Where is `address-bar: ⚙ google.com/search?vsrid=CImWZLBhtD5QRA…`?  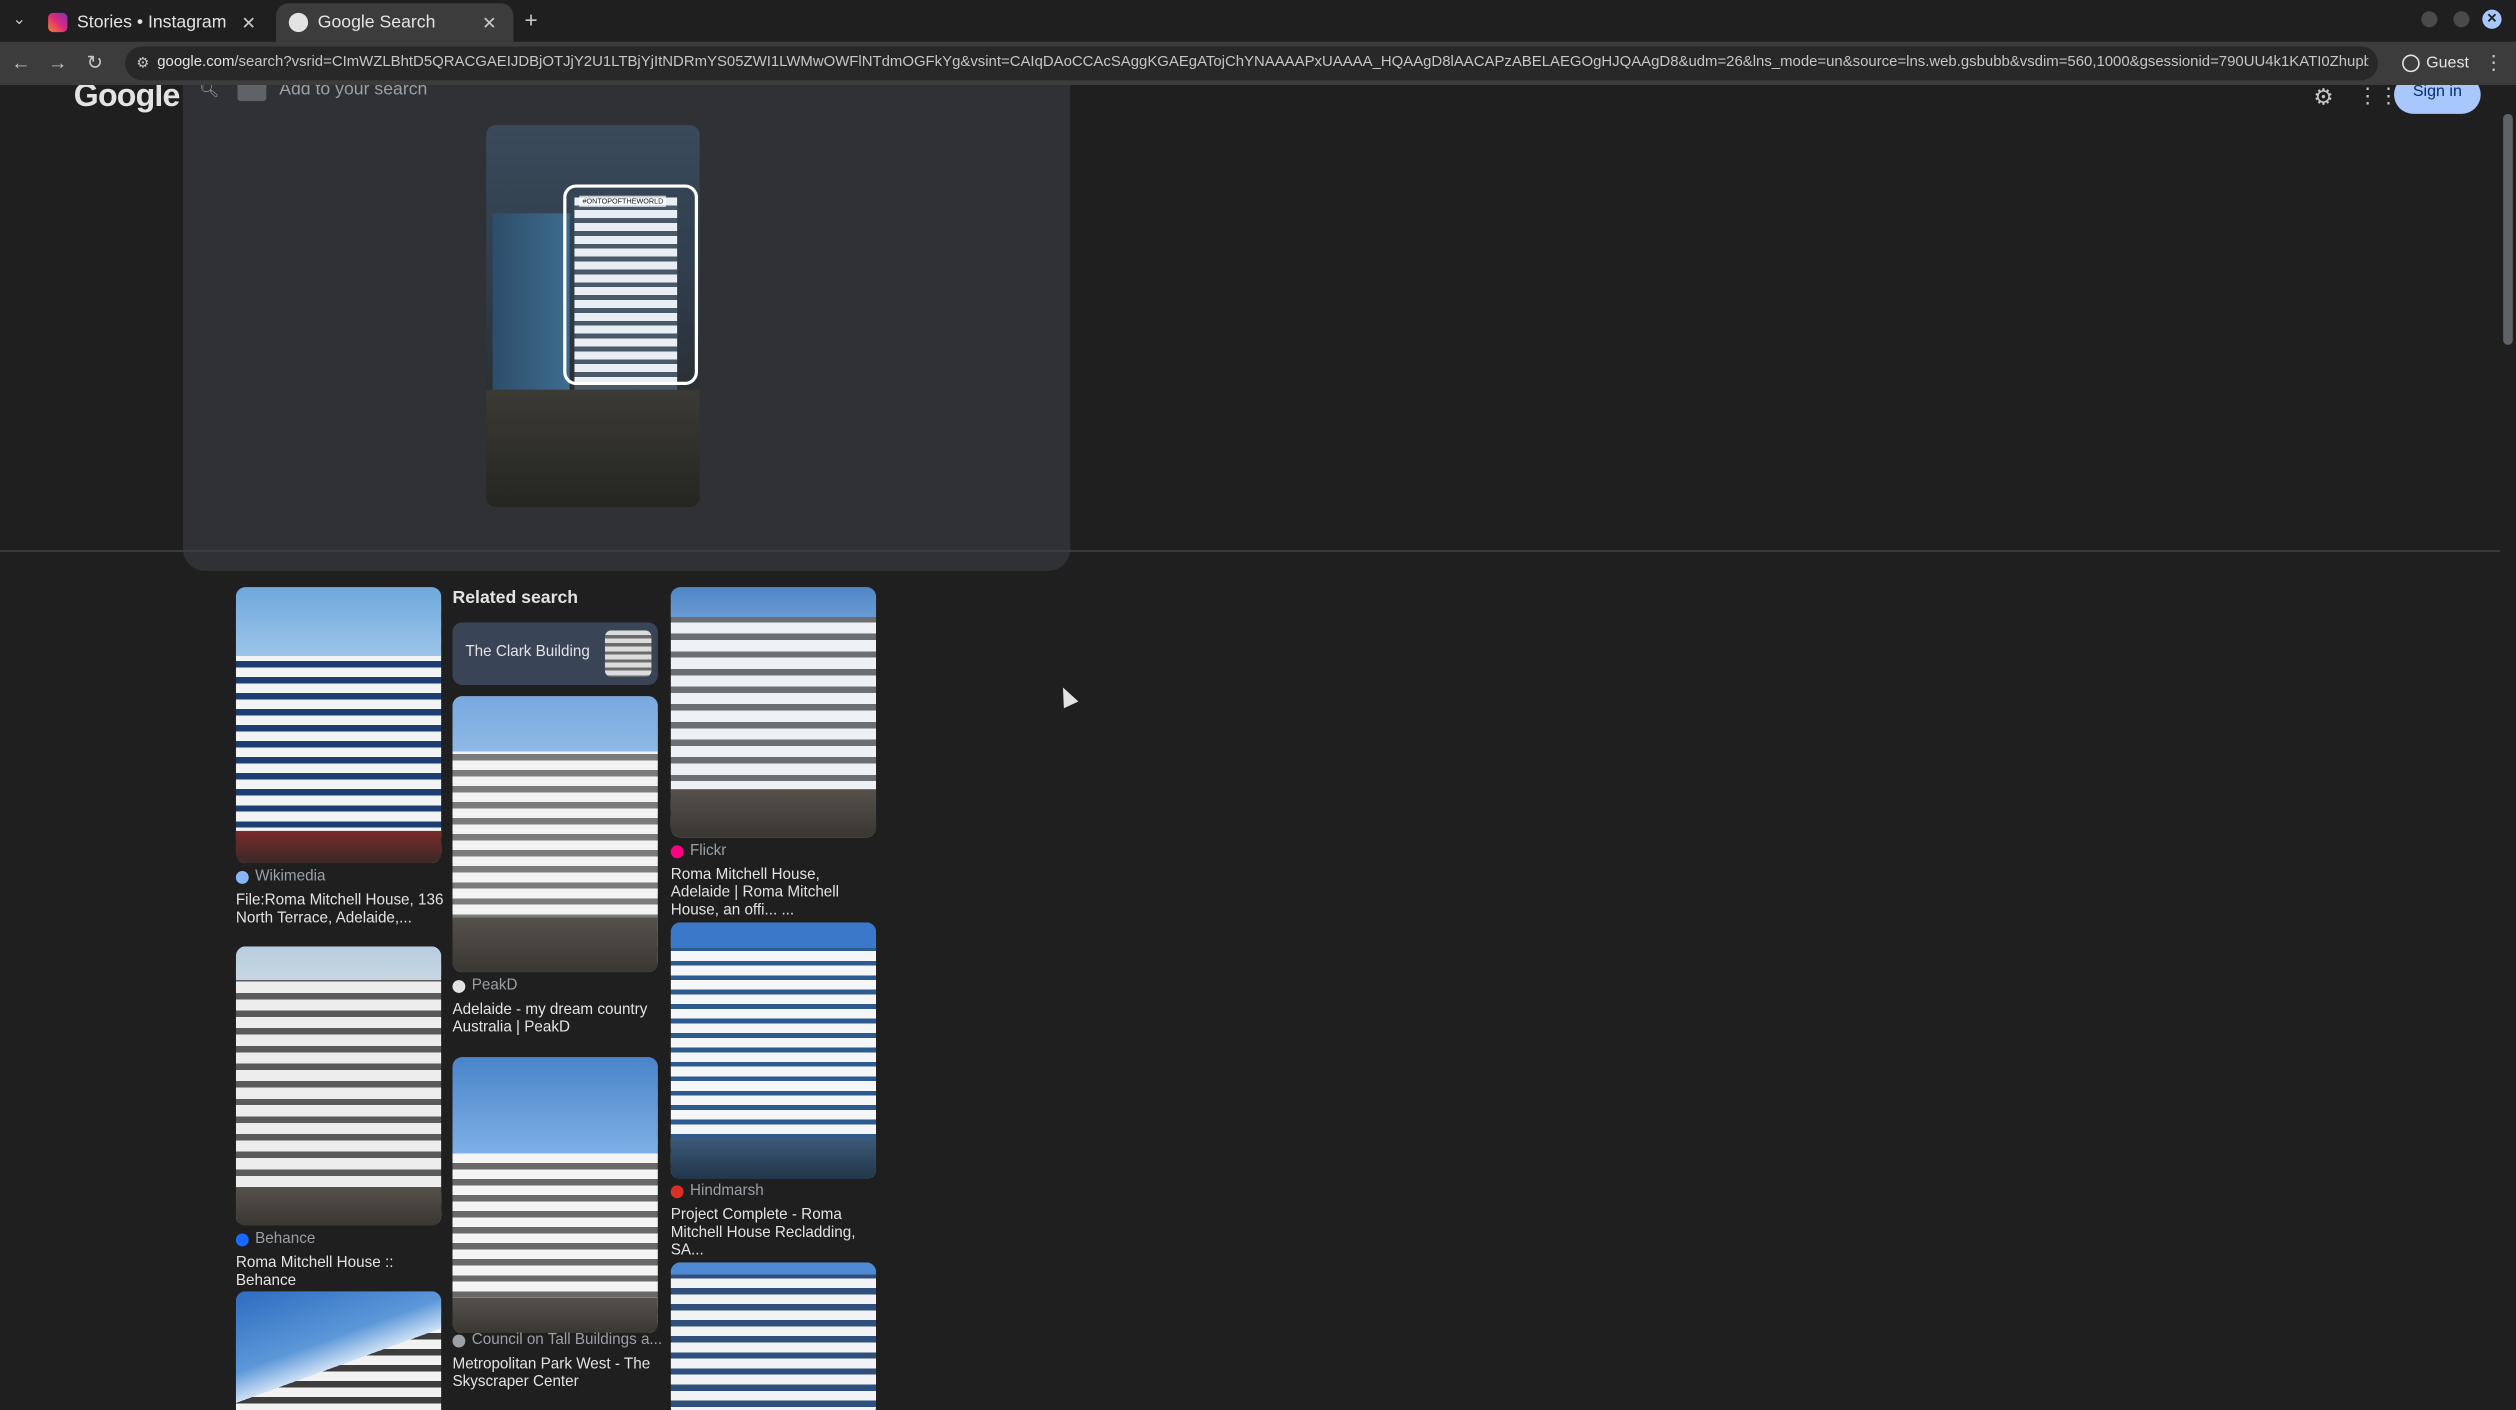
address-bar: ⚙ google.com/search?vsrid=CImWZLBhtD5QRA… is located at coordinates (1252, 63).